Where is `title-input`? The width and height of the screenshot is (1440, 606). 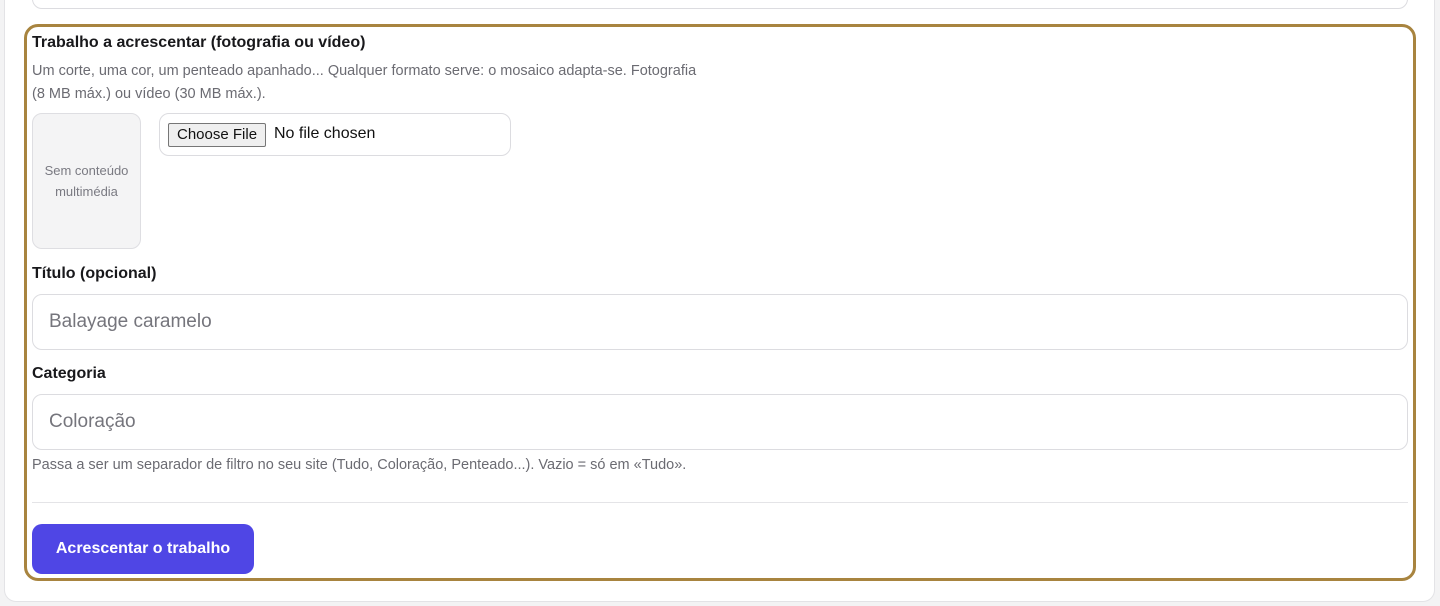
title-input is located at coordinates (720, 322).